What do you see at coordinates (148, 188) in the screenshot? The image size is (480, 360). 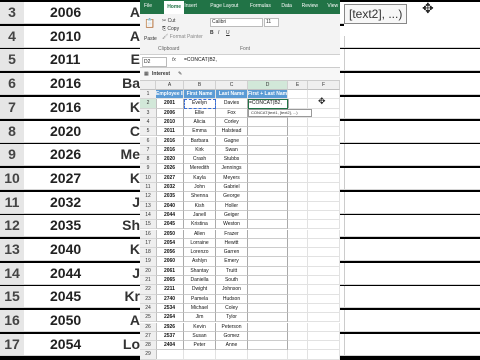 I see `row-header: 11` at bounding box center [148, 188].